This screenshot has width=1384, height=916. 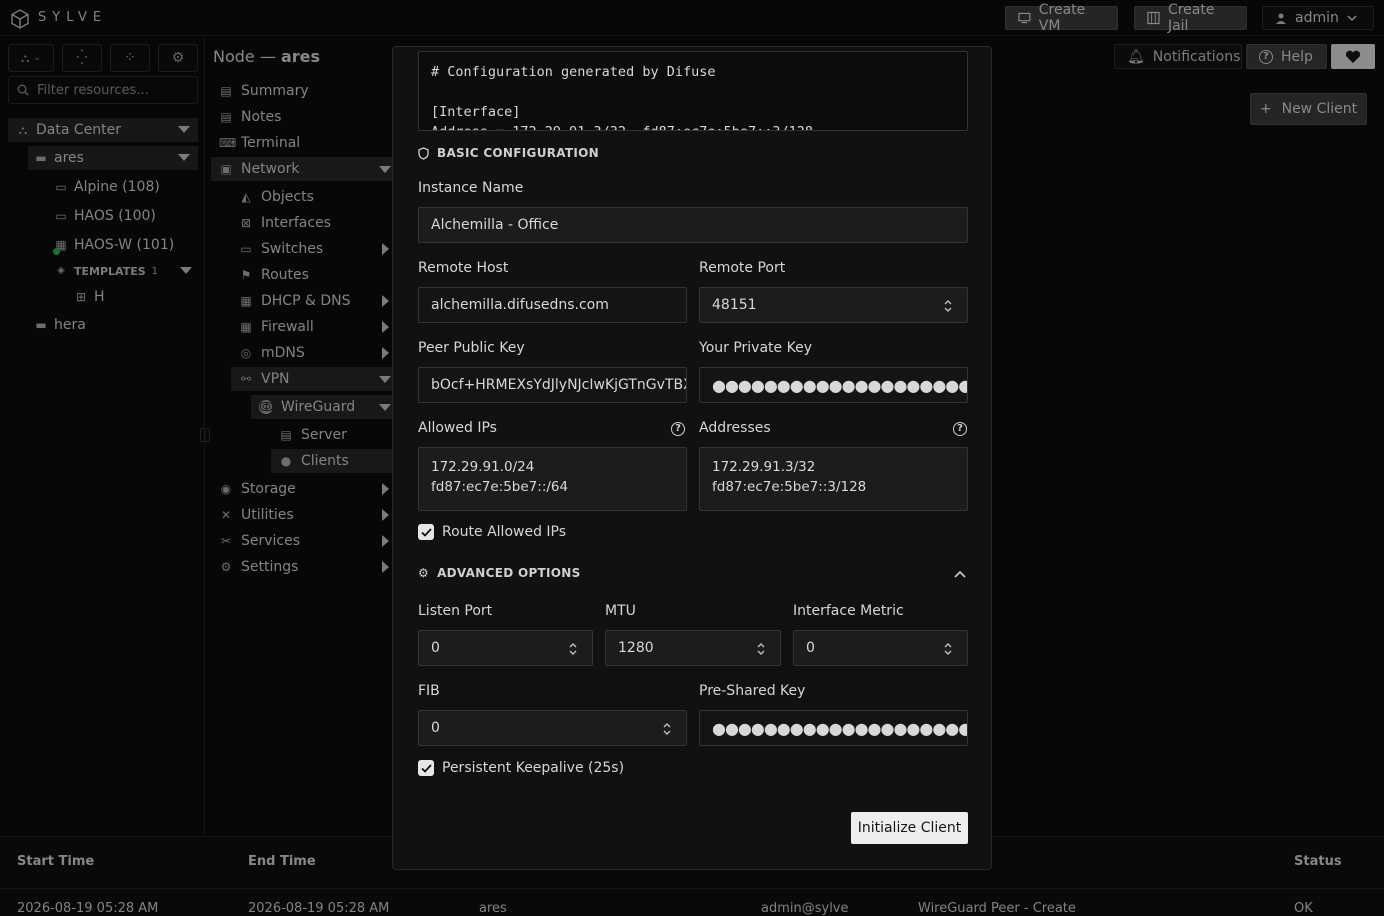 I want to click on peer-public-key-input: bOcf+HRMEXsYdJlyNJcIwKjGTnGvTBXI, so click(x=552, y=385).